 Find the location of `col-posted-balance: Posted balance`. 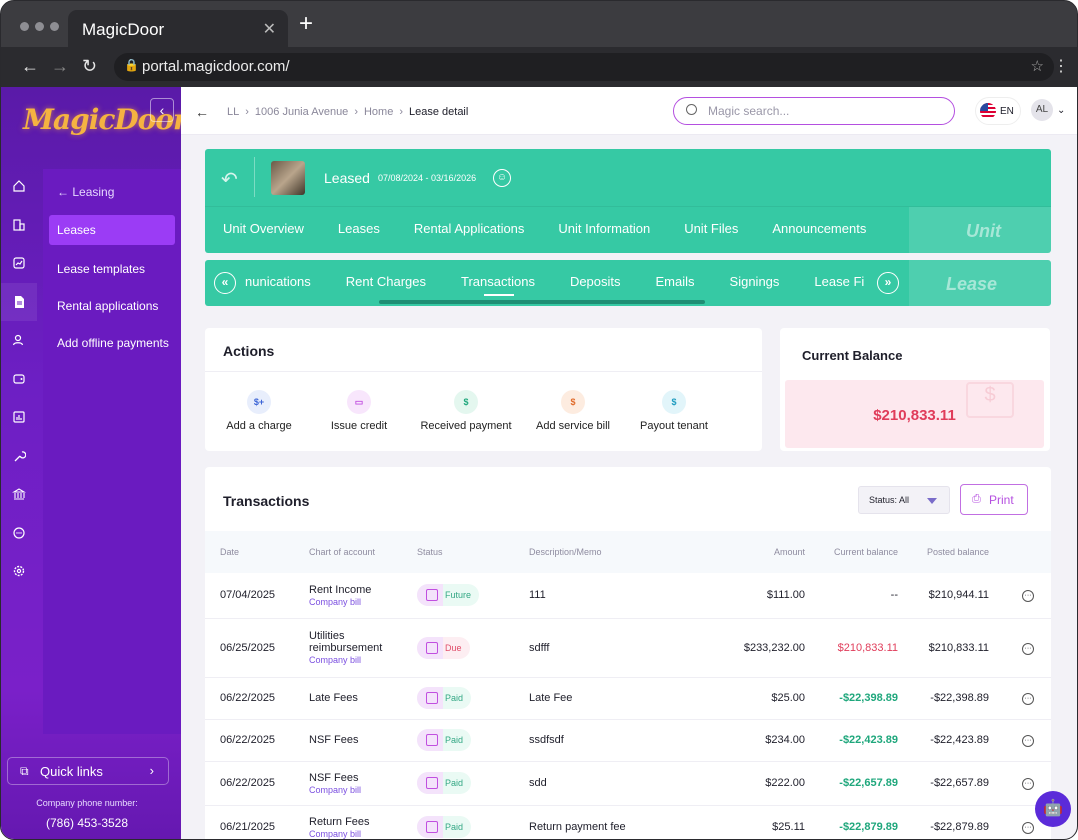

col-posted-balance: Posted balance is located at coordinates (947, 552).